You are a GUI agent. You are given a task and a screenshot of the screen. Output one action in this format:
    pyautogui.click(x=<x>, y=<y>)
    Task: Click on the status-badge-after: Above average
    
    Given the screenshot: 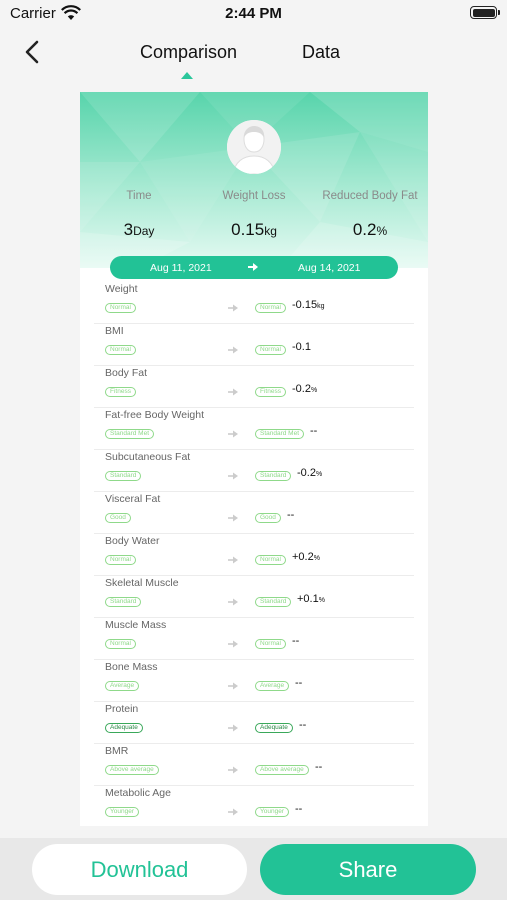 What is the action you would take?
    pyautogui.click(x=282, y=770)
    